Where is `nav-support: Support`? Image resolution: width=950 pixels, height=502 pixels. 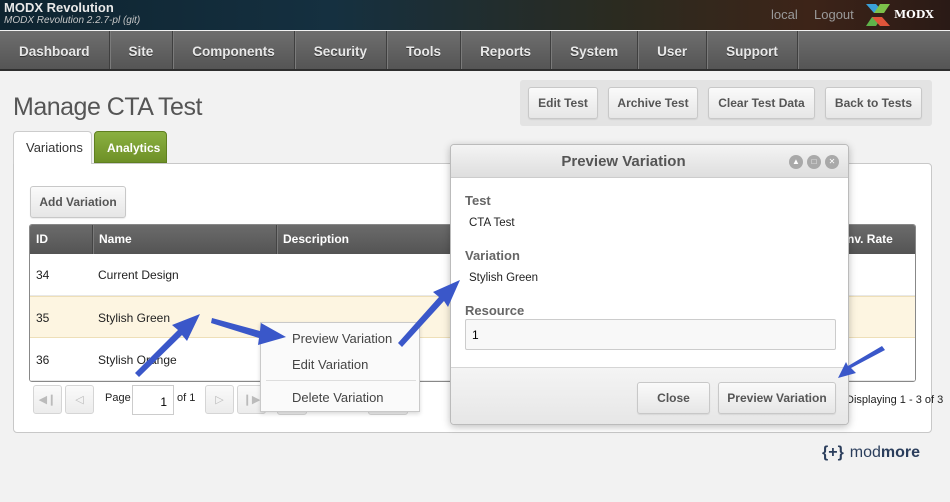
nav-support: Support is located at coordinates (752, 50).